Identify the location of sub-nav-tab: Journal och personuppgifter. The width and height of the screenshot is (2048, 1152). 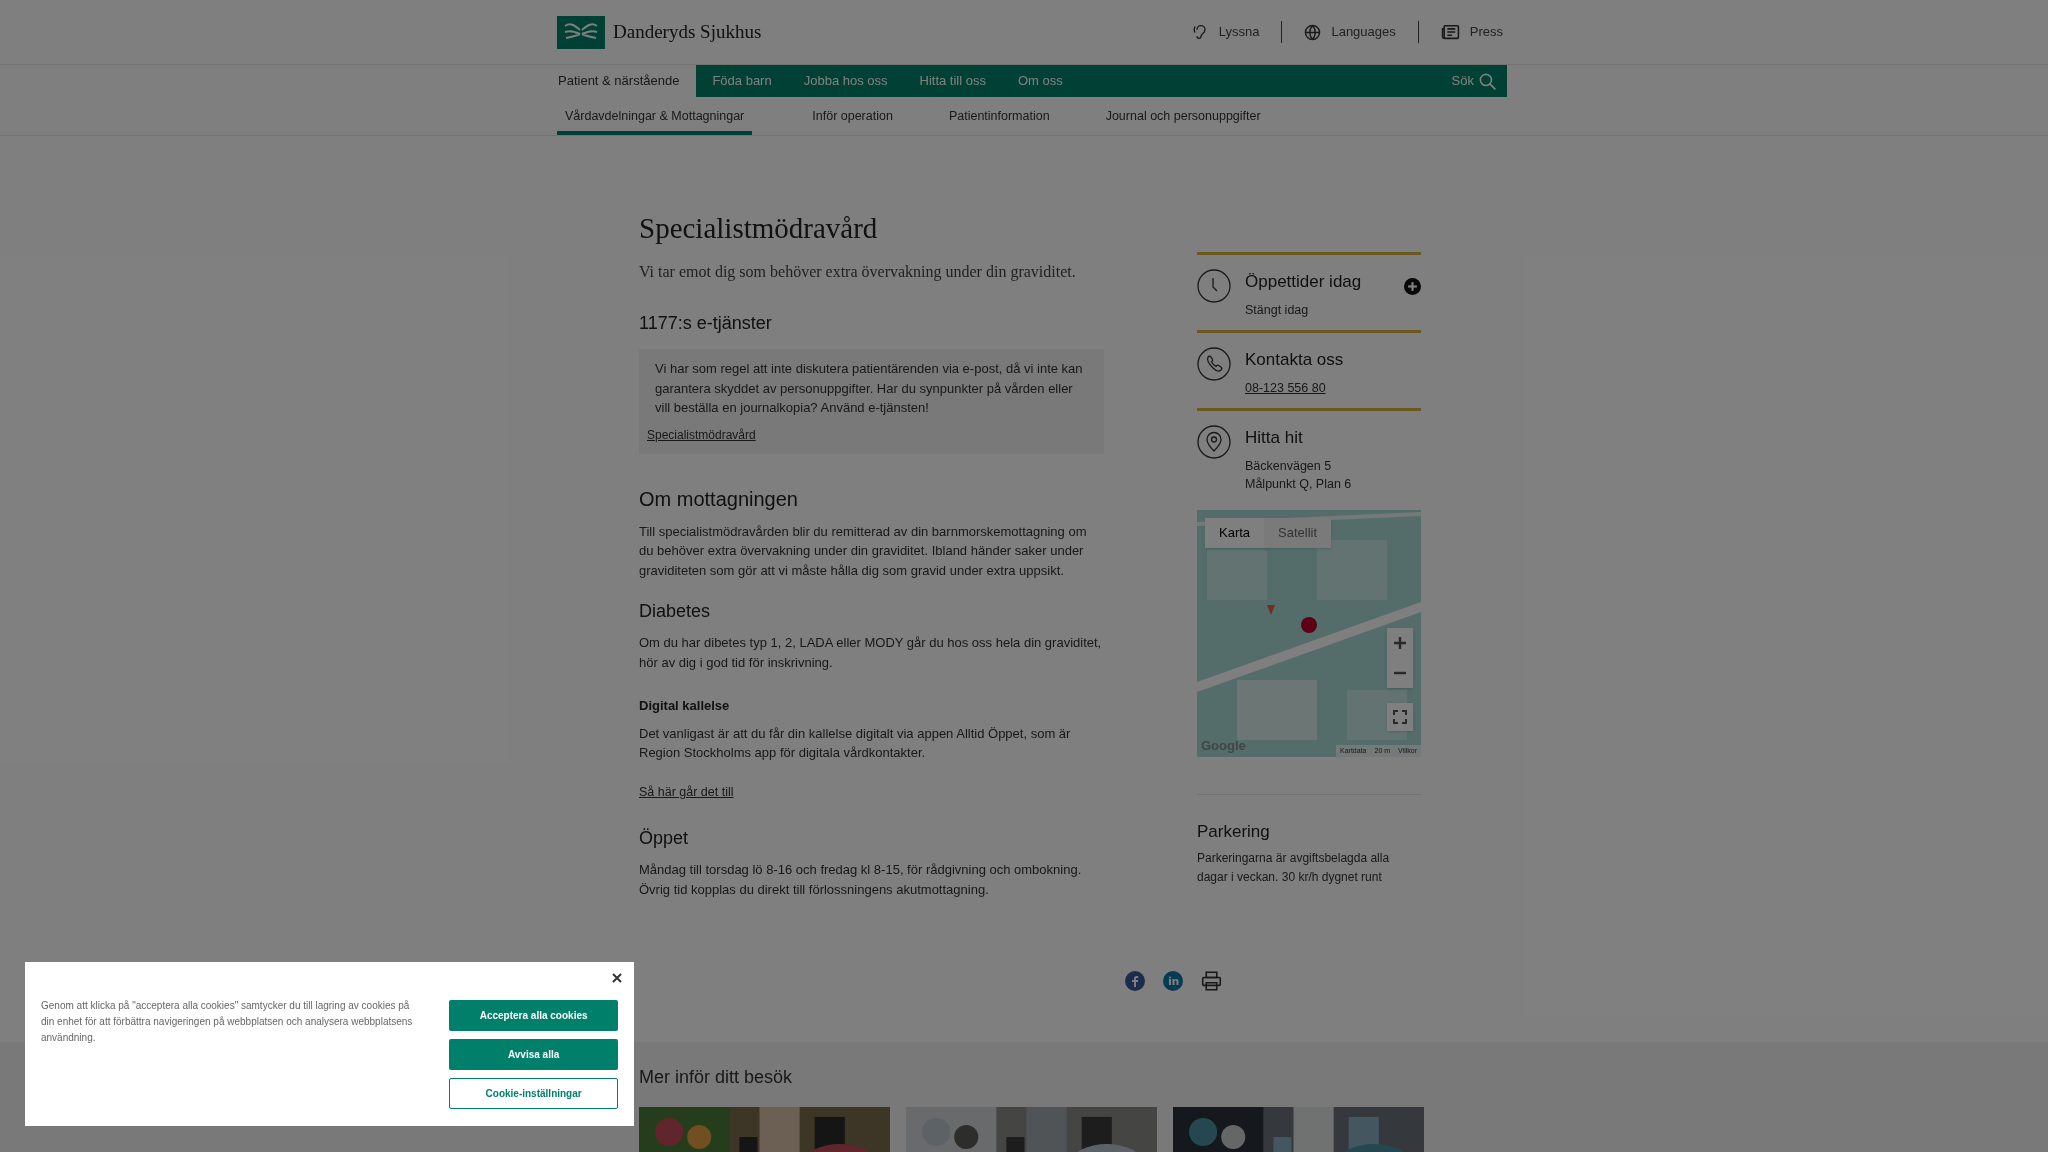
(1183, 116).